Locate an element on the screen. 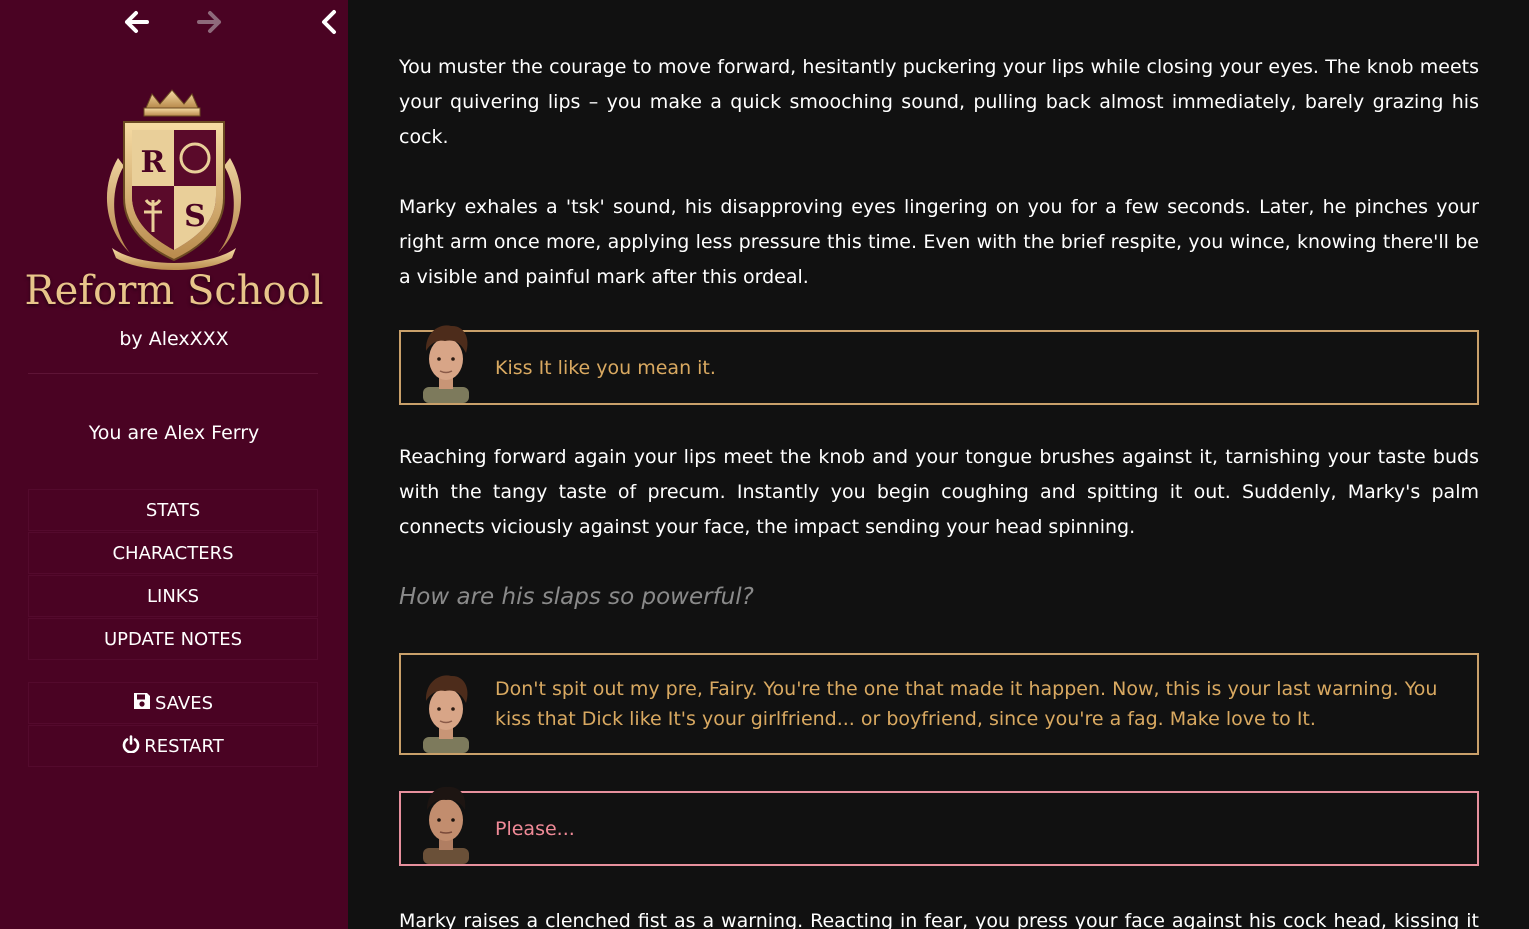 This screenshot has width=1529, height=929. floppy-disk-icon is located at coordinates (142, 703).